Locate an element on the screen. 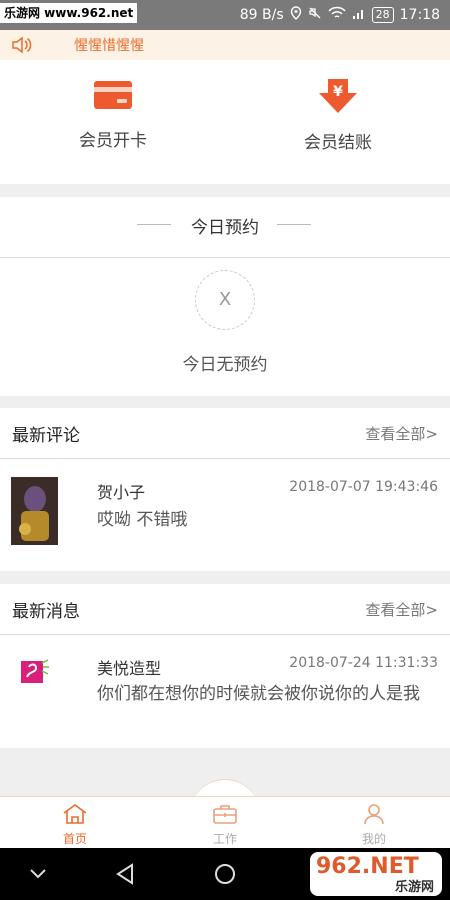 The image size is (450, 900). member-checkout-label: 会员结账 is located at coordinates (338, 143).